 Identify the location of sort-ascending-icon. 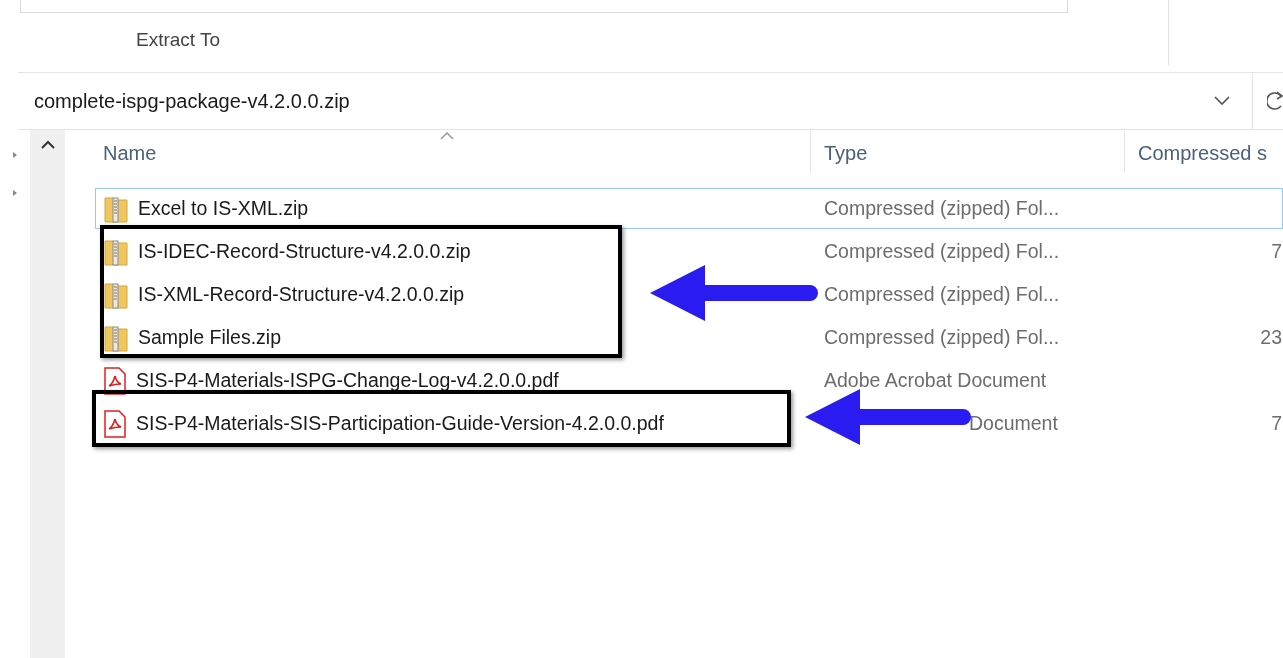
(447, 136).